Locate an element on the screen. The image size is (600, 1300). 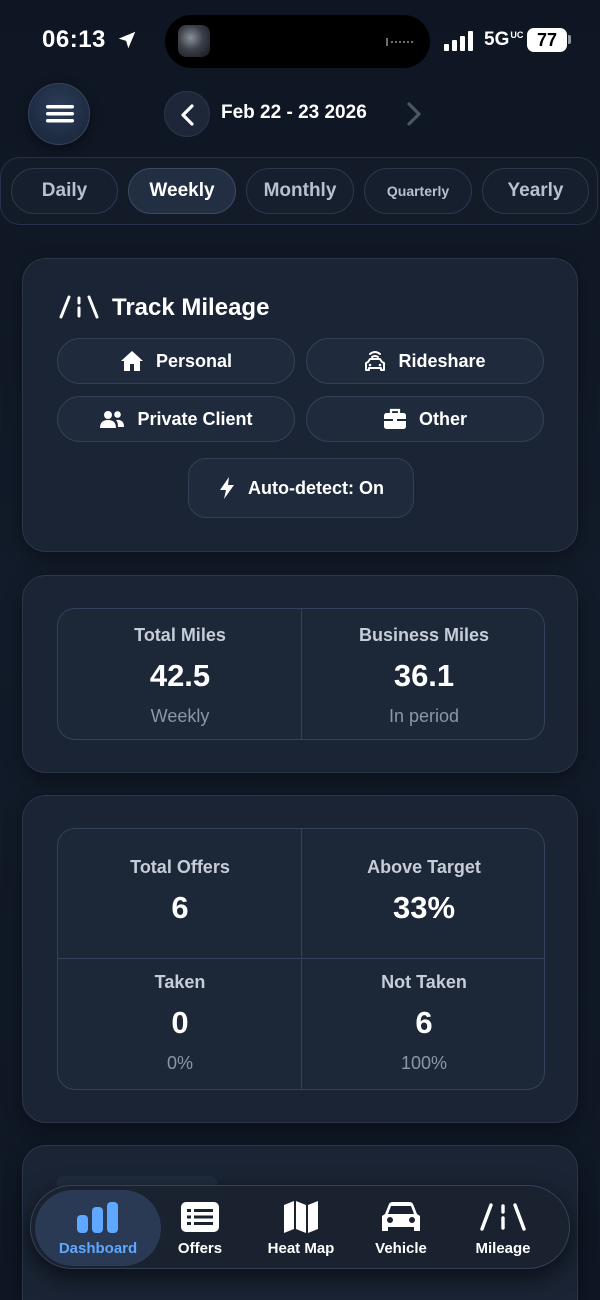
total-offers-value: 6 is located at coordinates (180, 907).